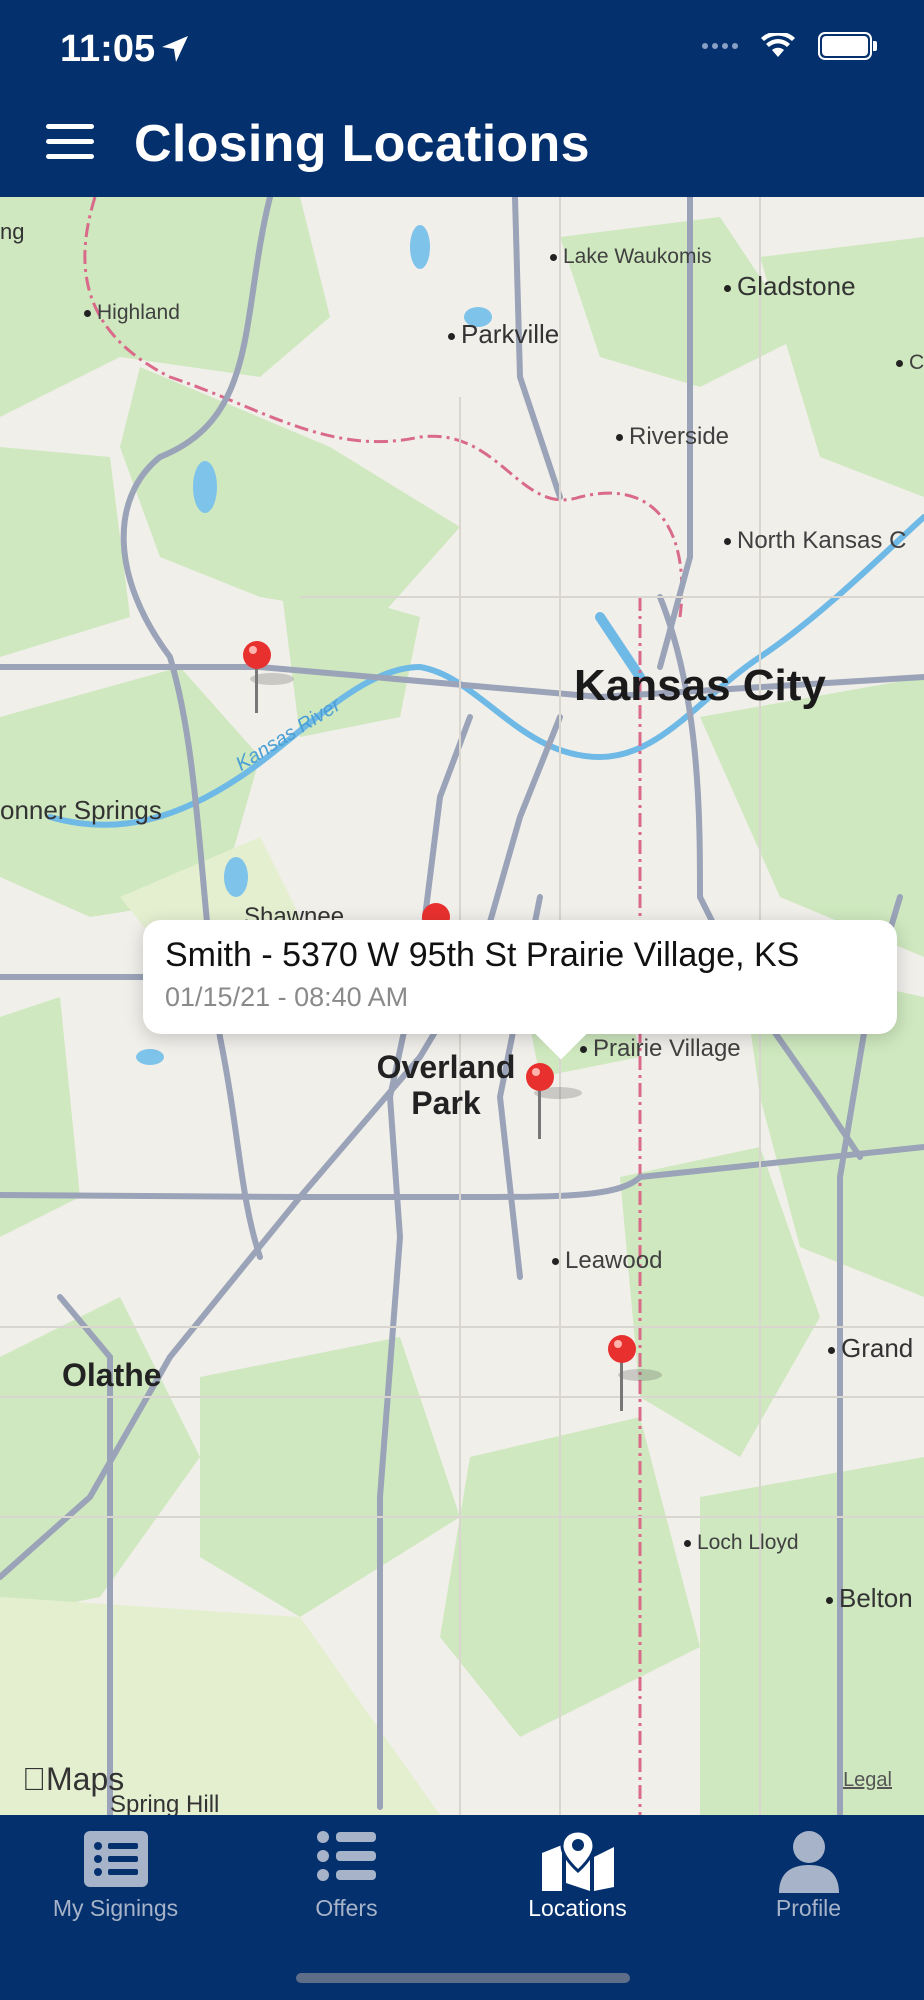  I want to click on place-label: ng, so click(12, 231).